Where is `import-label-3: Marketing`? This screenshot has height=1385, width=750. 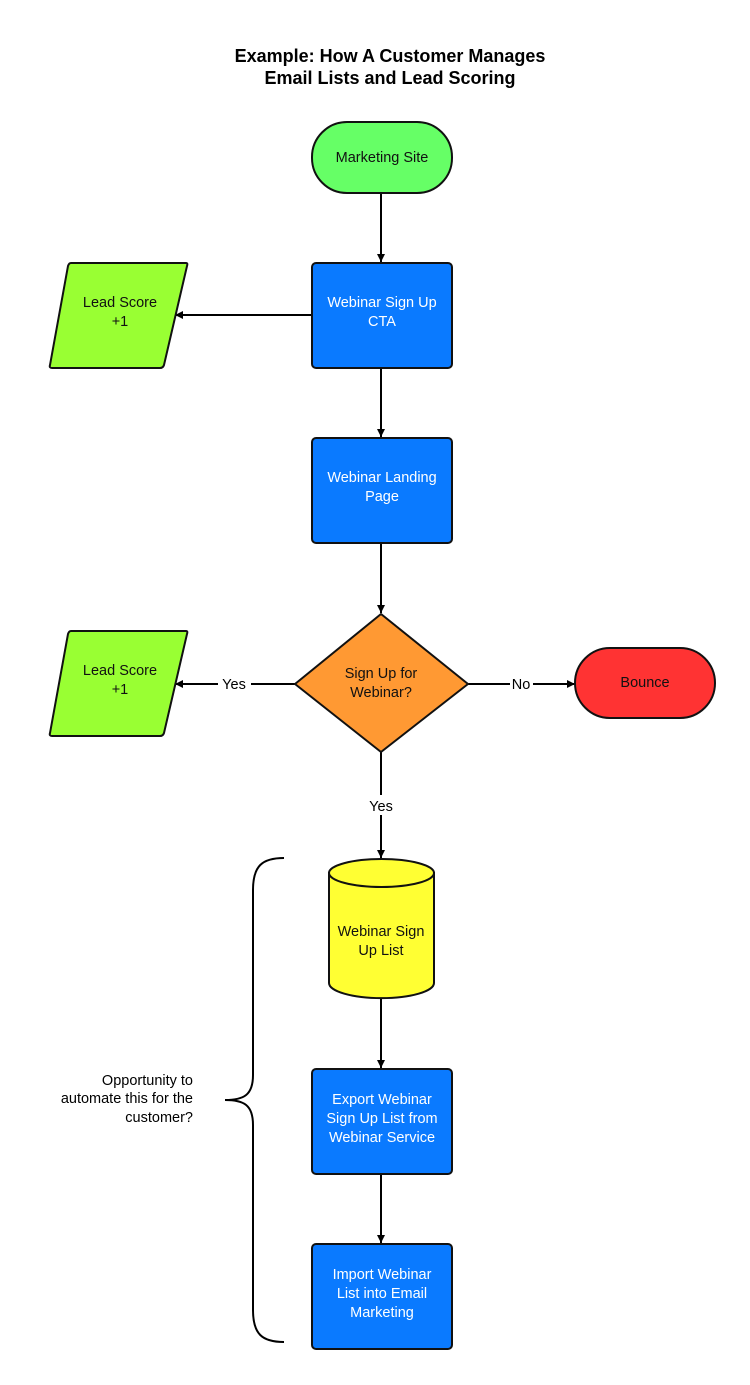
import-label-3: Marketing is located at coordinates (382, 1313).